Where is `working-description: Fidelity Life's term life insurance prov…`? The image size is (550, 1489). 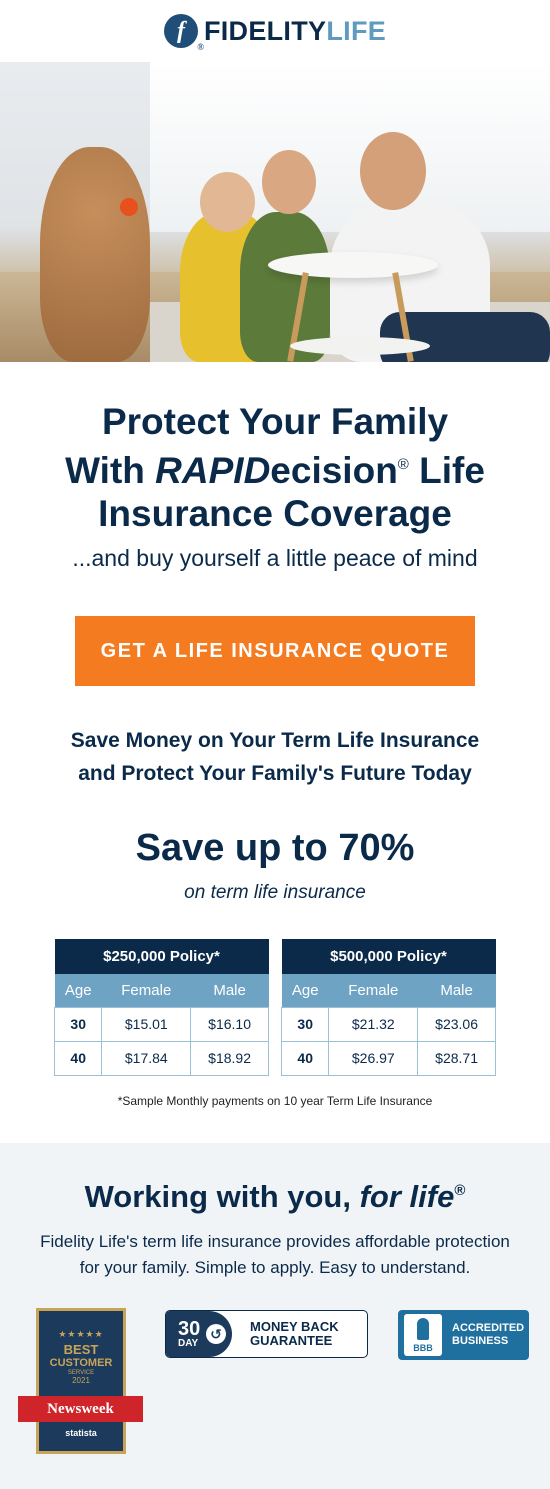
working-description: Fidelity Life's term life insurance prov… is located at coordinates (275, 1254).